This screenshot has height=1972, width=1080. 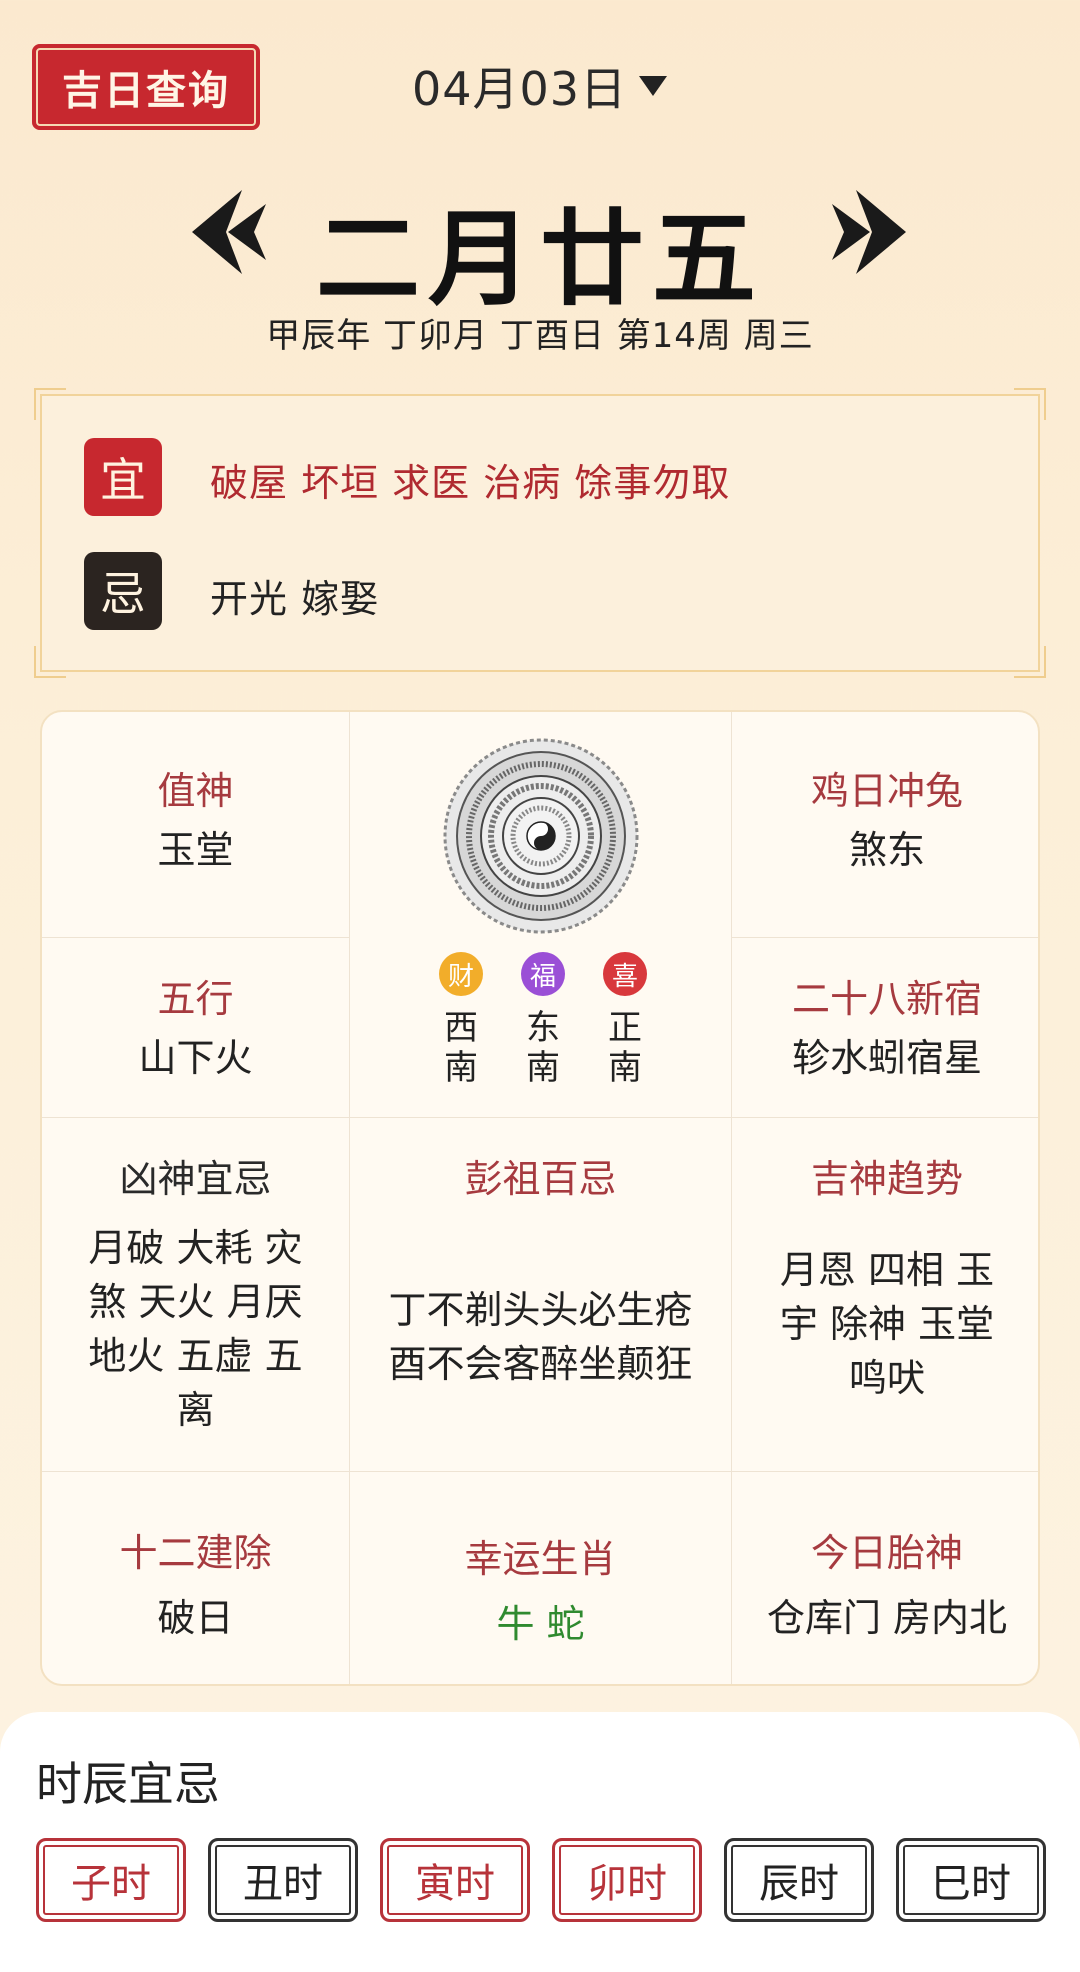 I want to click on pengzu-cell: 彭祖百忌 丁不剃头头必生疮 酉不会客醉坐颠狂, so click(x=541, y=1295).